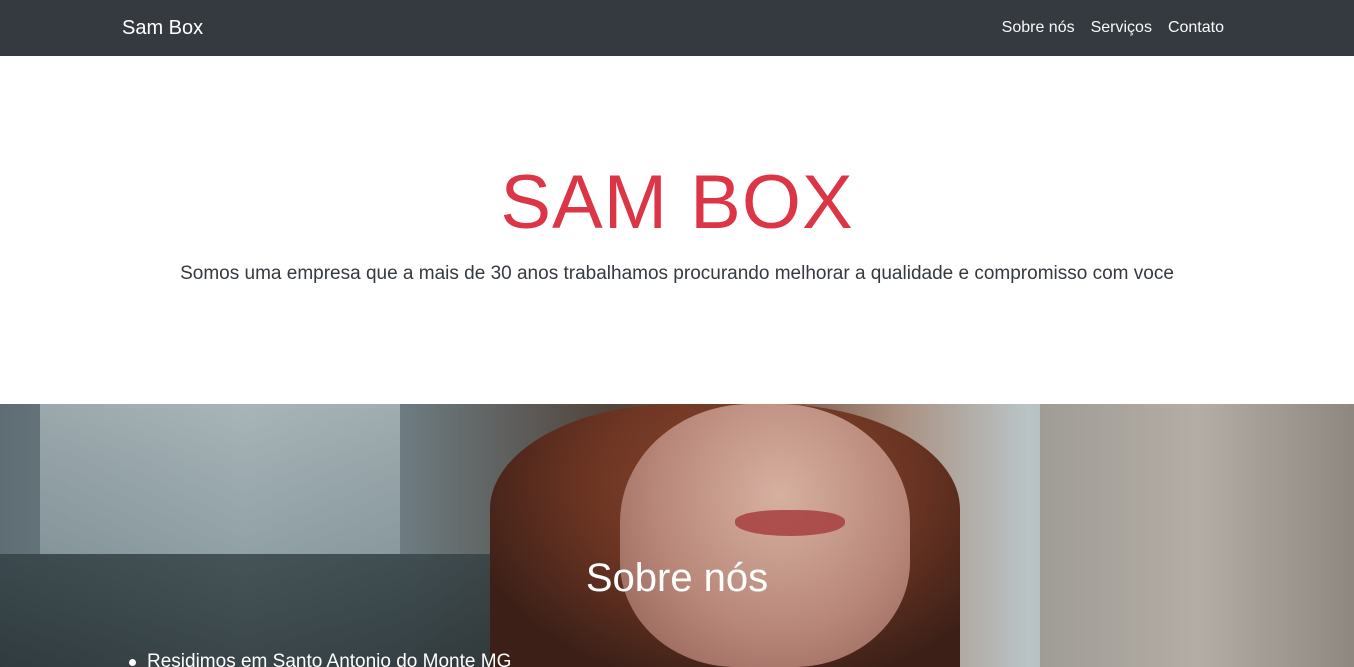  Describe the element at coordinates (1121, 28) in the screenshot. I see `nav-link-servicos: Serviços` at that location.